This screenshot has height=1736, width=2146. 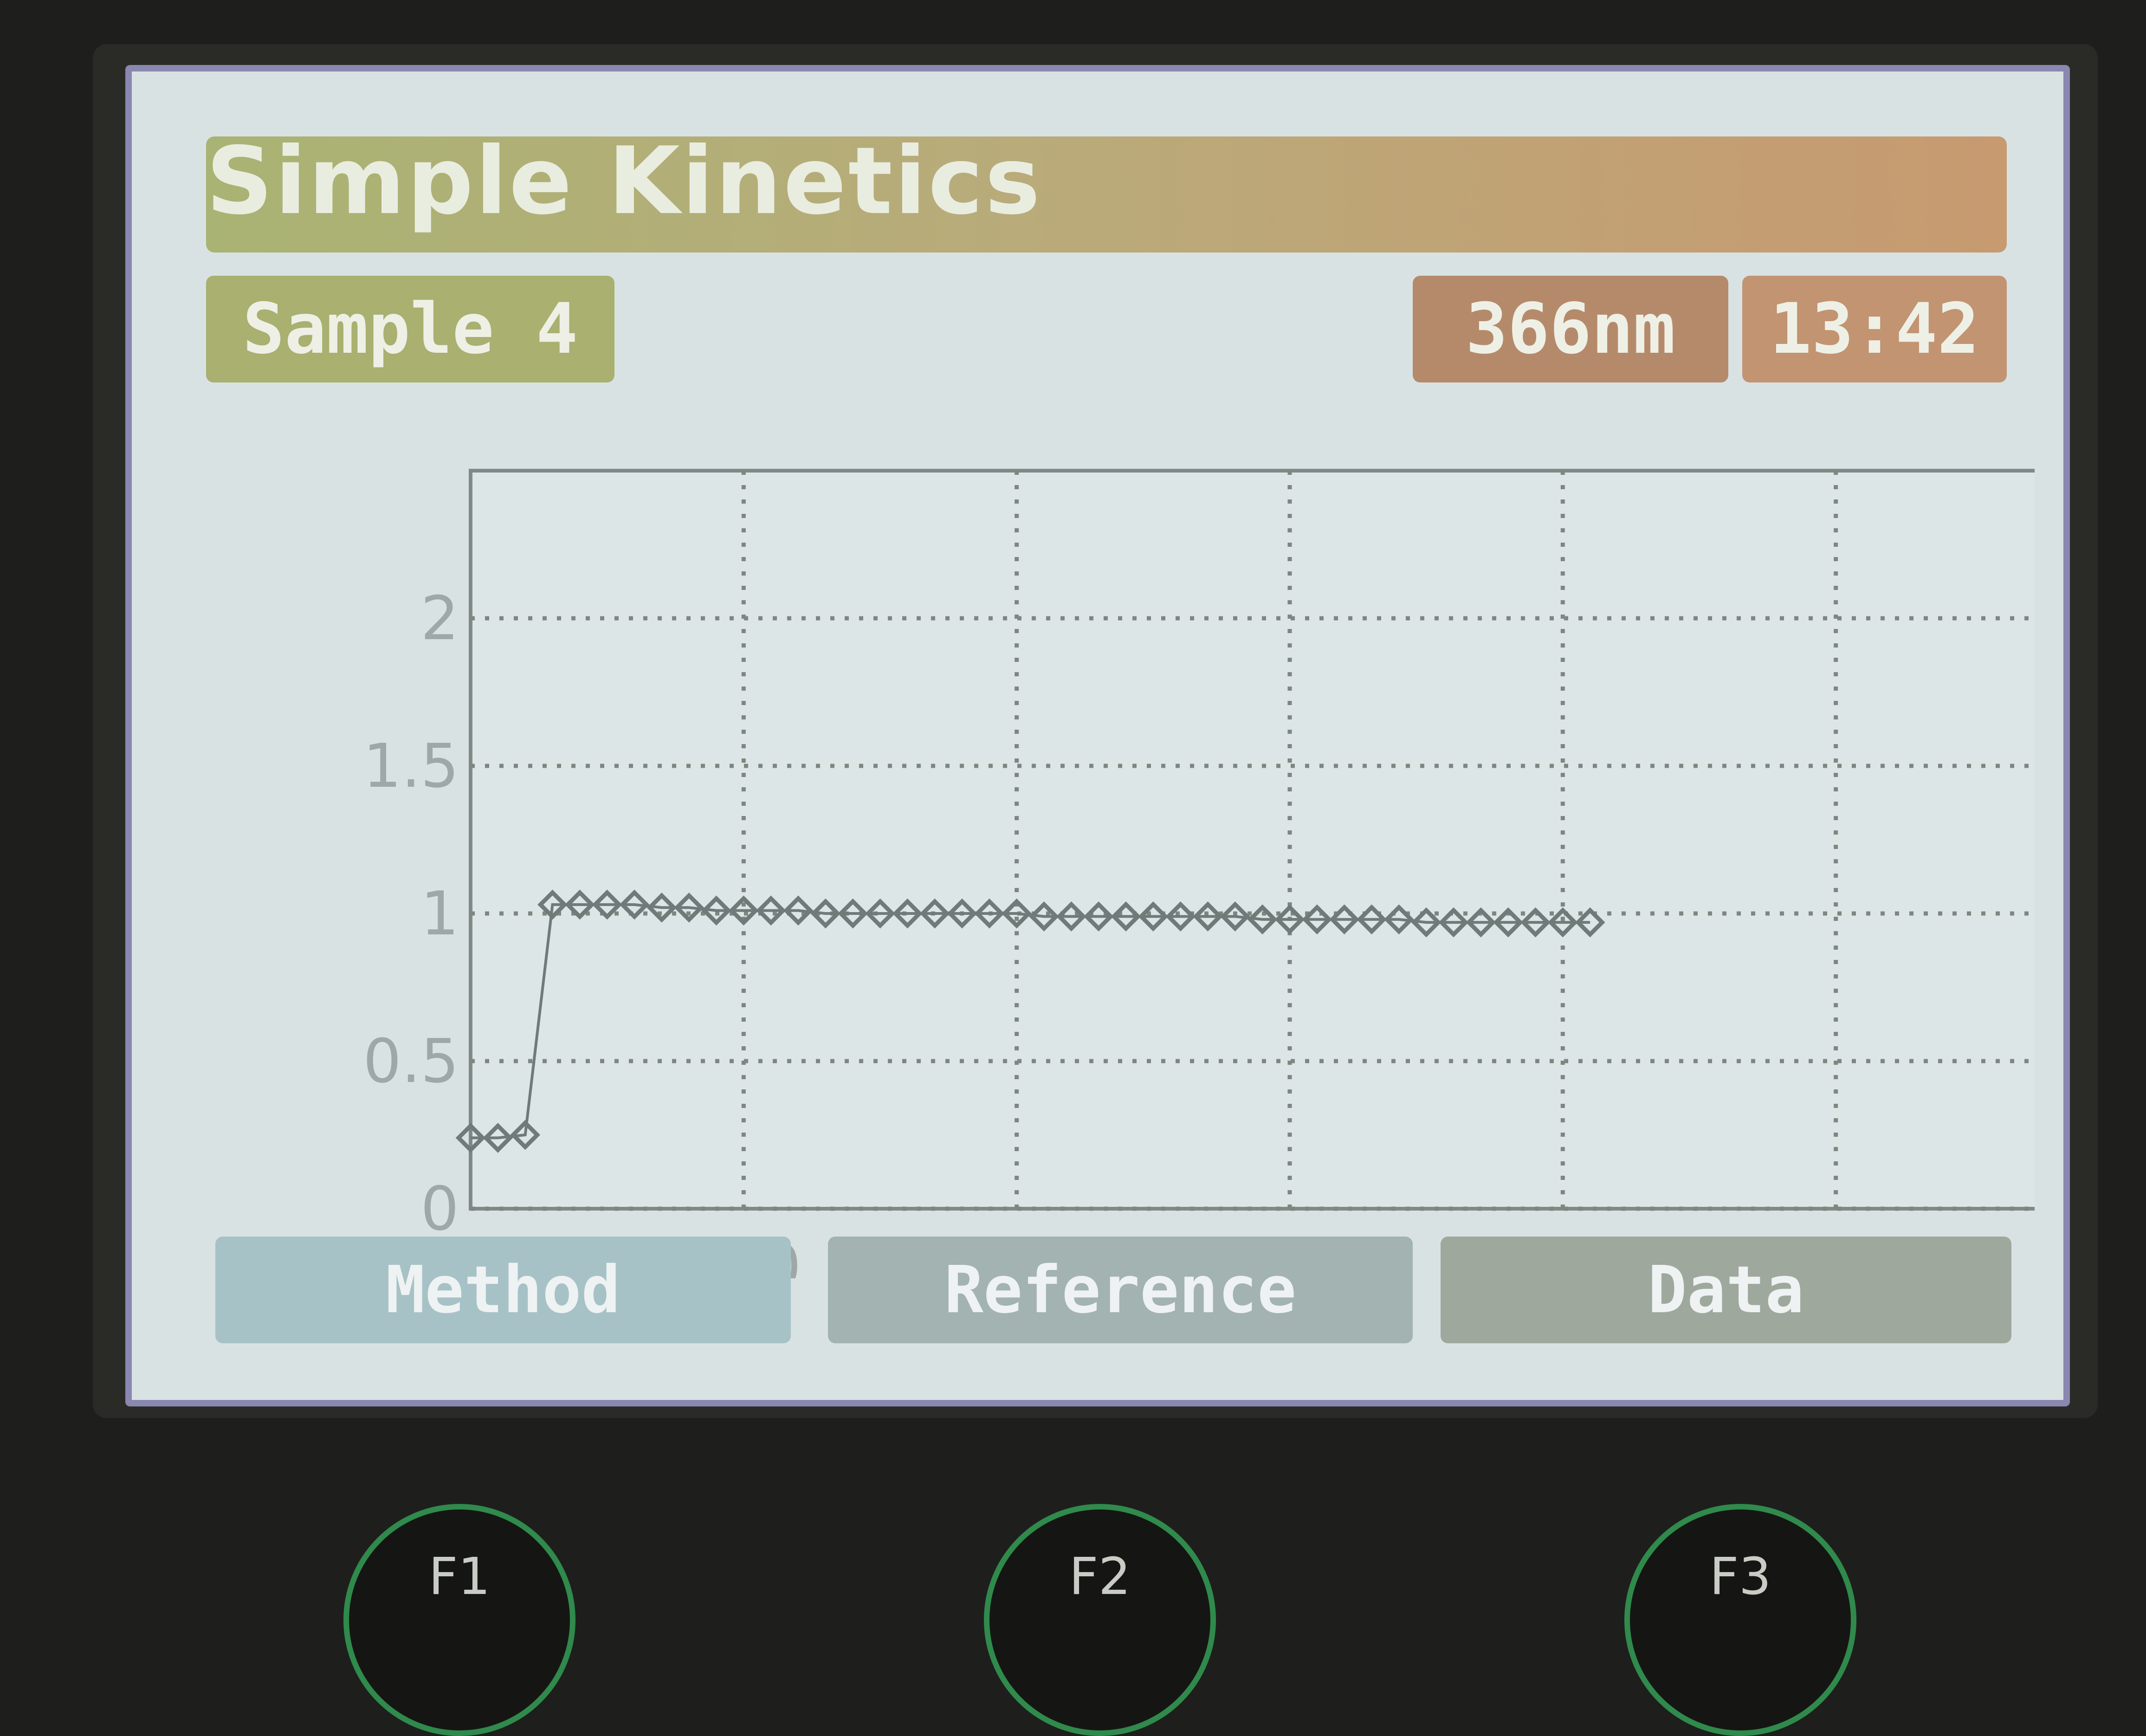 What do you see at coordinates (411, 766) in the screenshot?
I see `y-tick-label-3: 1.5` at bounding box center [411, 766].